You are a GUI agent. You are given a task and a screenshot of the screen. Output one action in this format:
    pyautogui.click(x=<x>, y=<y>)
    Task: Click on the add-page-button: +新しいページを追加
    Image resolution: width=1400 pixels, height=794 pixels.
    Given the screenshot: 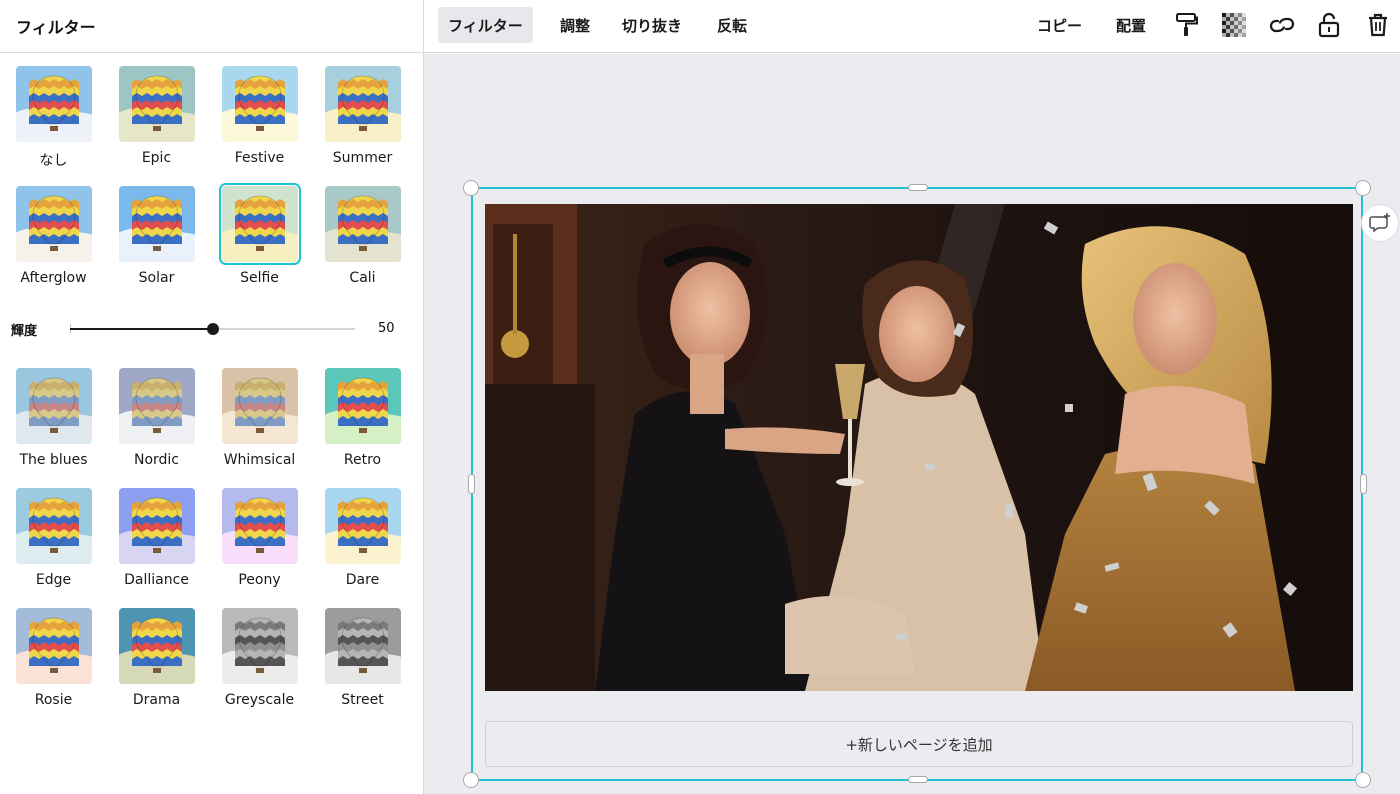 What is the action you would take?
    pyautogui.click(x=919, y=744)
    